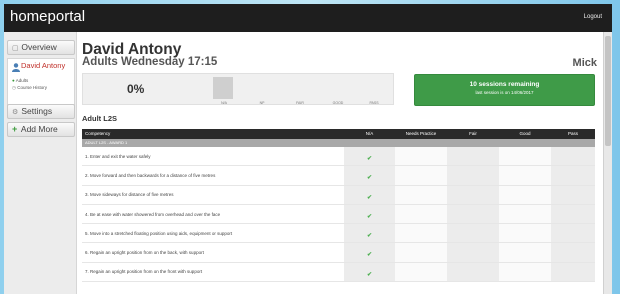  I want to click on link-course-history: ◷ Course History, so click(29, 88).